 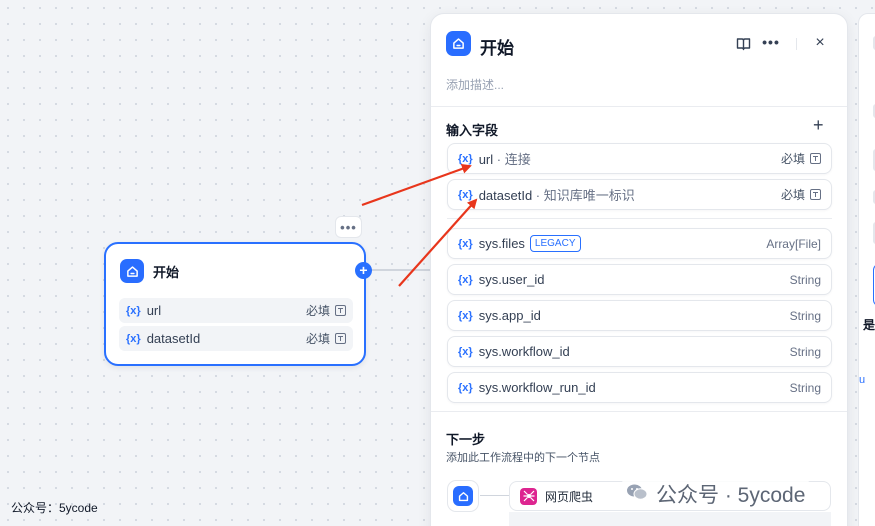 I want to click on field-row-sys-user-id: {x} sys.user_id String, so click(x=639, y=279).